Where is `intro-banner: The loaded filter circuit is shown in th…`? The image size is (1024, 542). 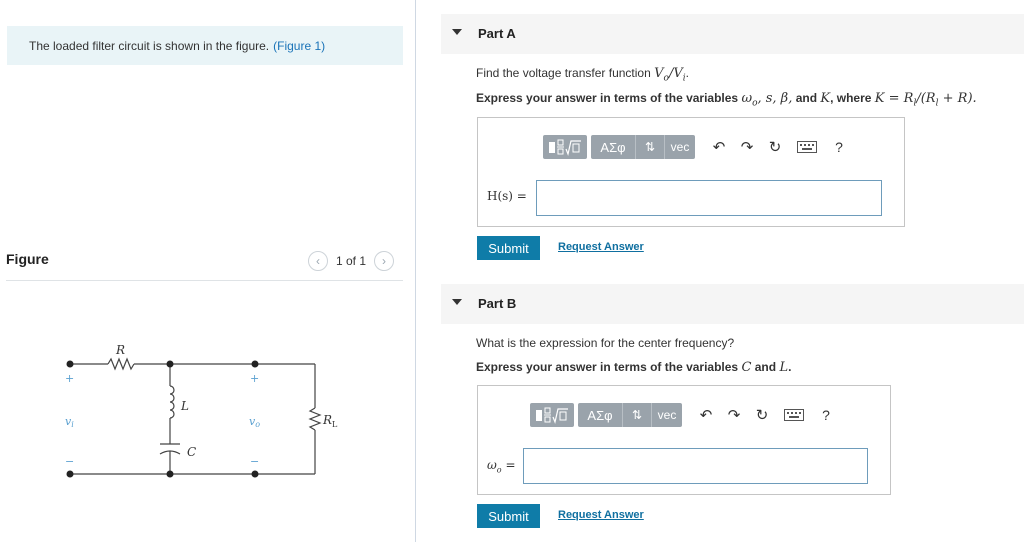
intro-banner: The loaded filter circuit is shown in th… is located at coordinates (205, 45).